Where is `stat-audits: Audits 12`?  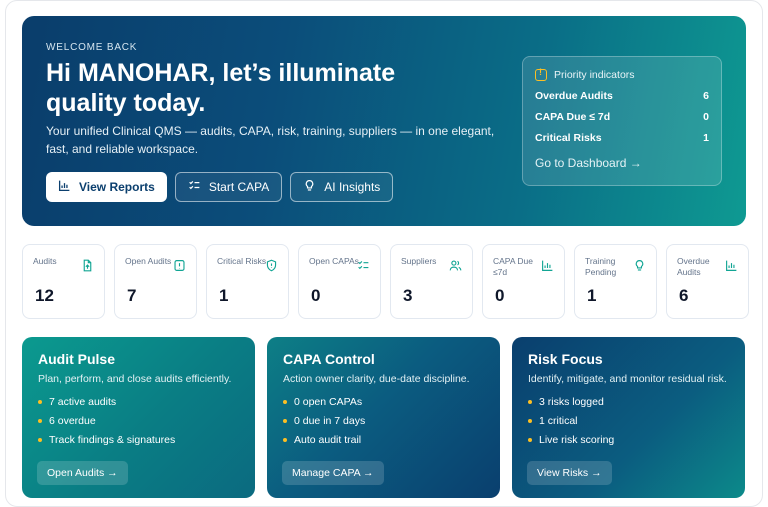 stat-audits: Audits 12 is located at coordinates (63, 281).